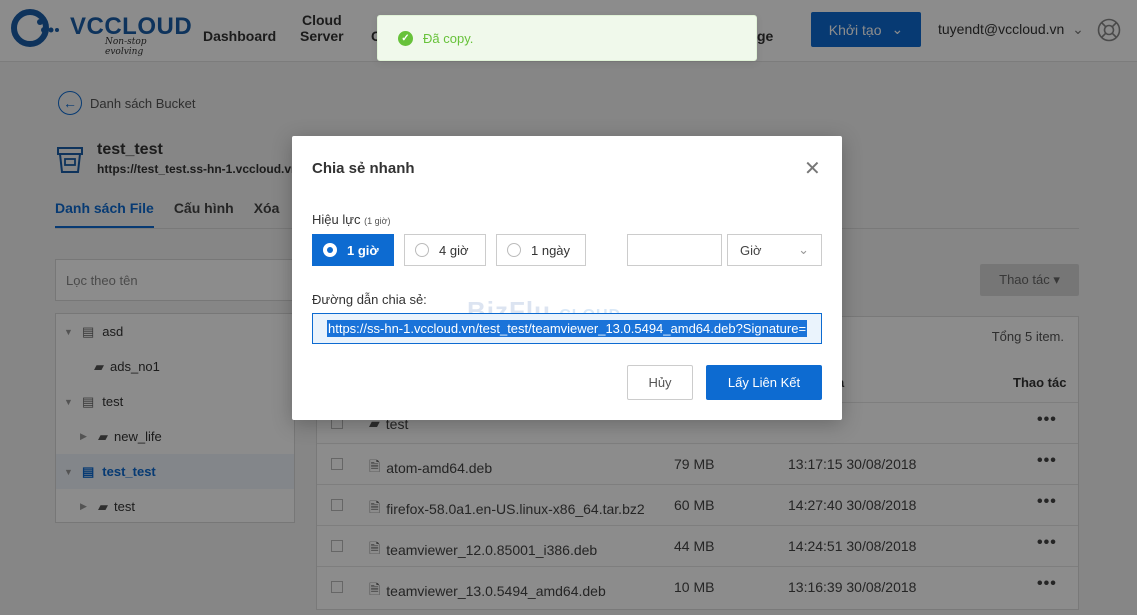  What do you see at coordinates (764, 382) in the screenshot?
I see `get-link-button: Lấy Liên Kết` at bounding box center [764, 382].